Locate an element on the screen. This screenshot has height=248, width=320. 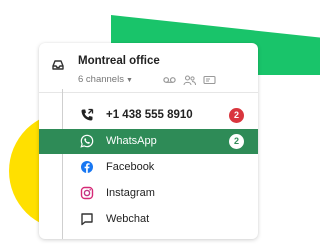
channel-item-phone: +1 438 555 8910 2 is located at coordinates (163, 115).